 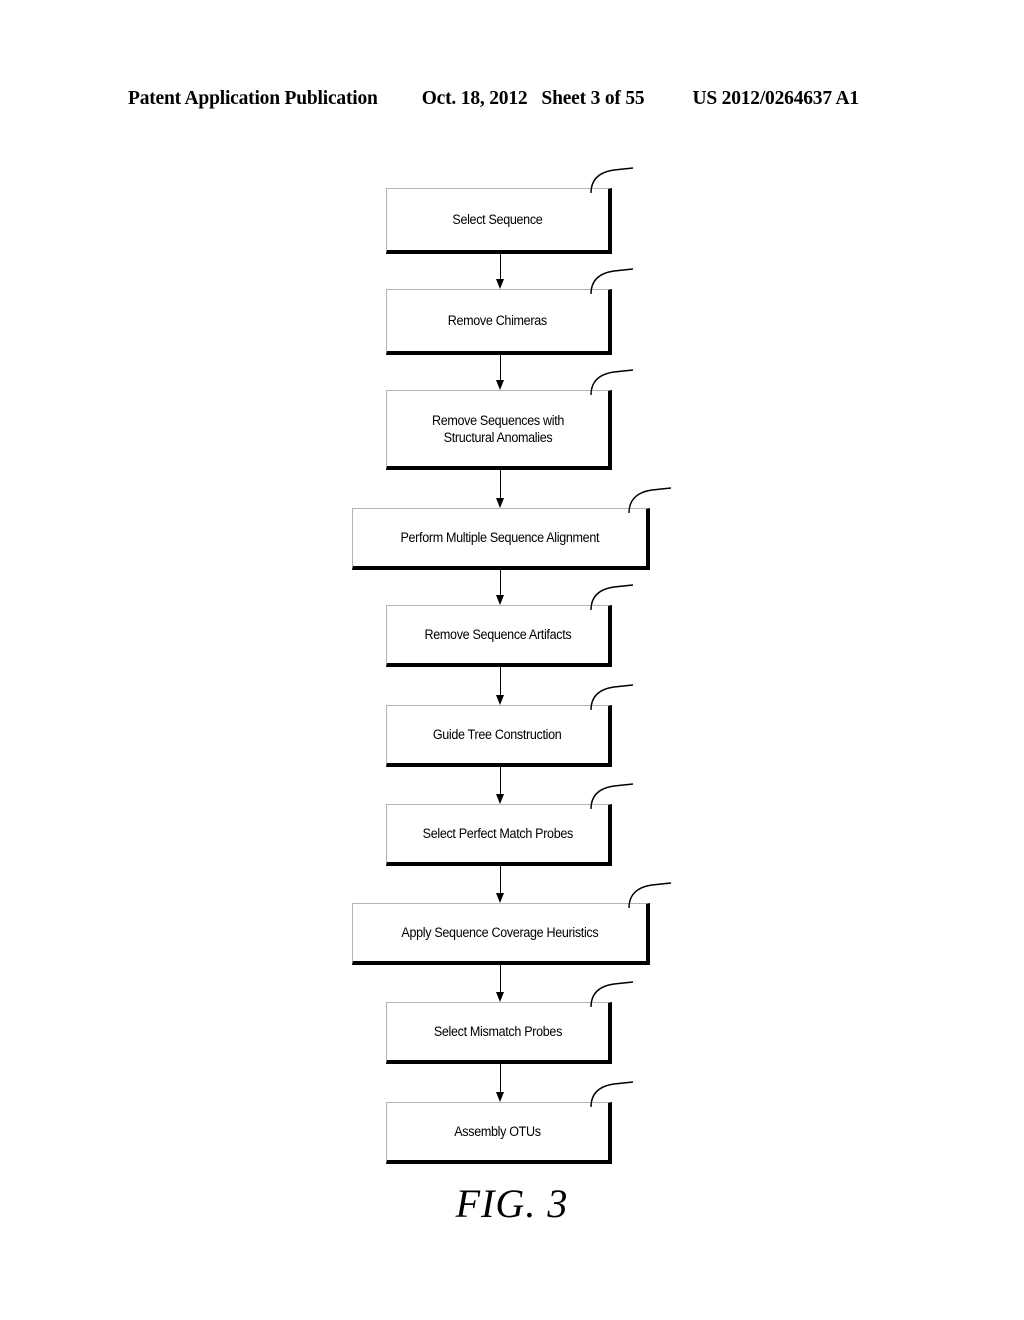 I want to click on flow-node-306: Guide Tree Construction, so click(x=499, y=736).